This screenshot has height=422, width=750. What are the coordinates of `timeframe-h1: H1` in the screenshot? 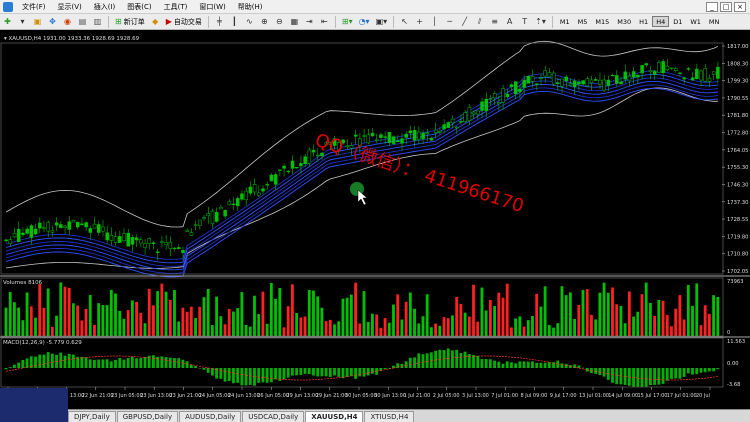 It's located at (643, 21).